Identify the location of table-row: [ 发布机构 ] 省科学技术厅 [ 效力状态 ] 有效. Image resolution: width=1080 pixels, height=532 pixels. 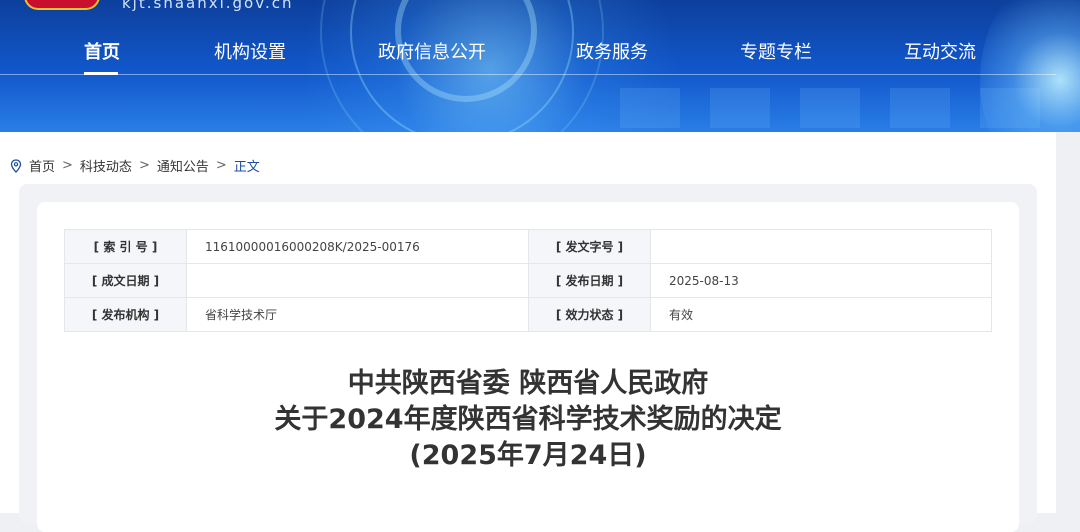
(528, 314).